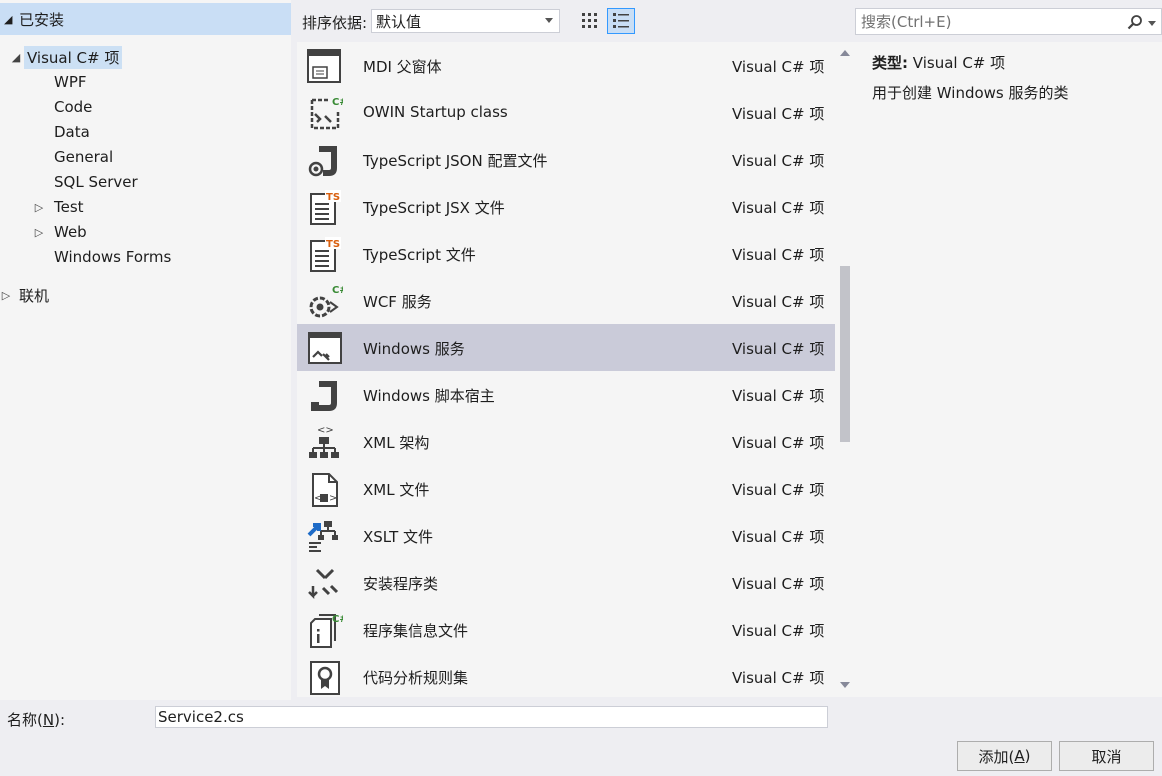 This screenshot has height=776, width=1162. What do you see at coordinates (465, 21) in the screenshot?
I see `sort-dropdown: 默认值` at bounding box center [465, 21].